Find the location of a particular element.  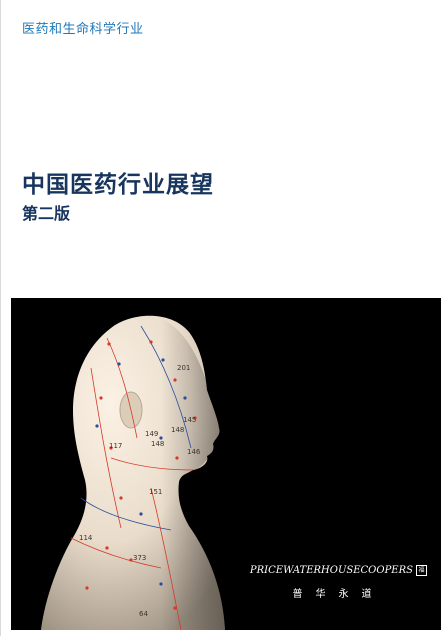

pwc-logo: PRICEWATERHOUSECOOPERS 福 普华永道 is located at coordinates (338, 580).